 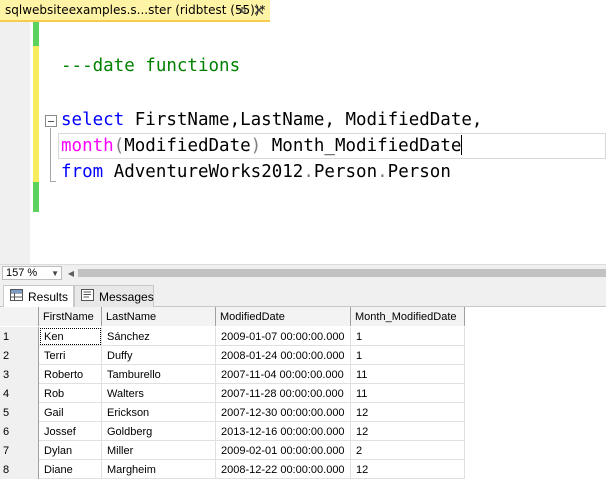 I want to click on results-tab-strip: Results Messages, so click(x=303, y=293).